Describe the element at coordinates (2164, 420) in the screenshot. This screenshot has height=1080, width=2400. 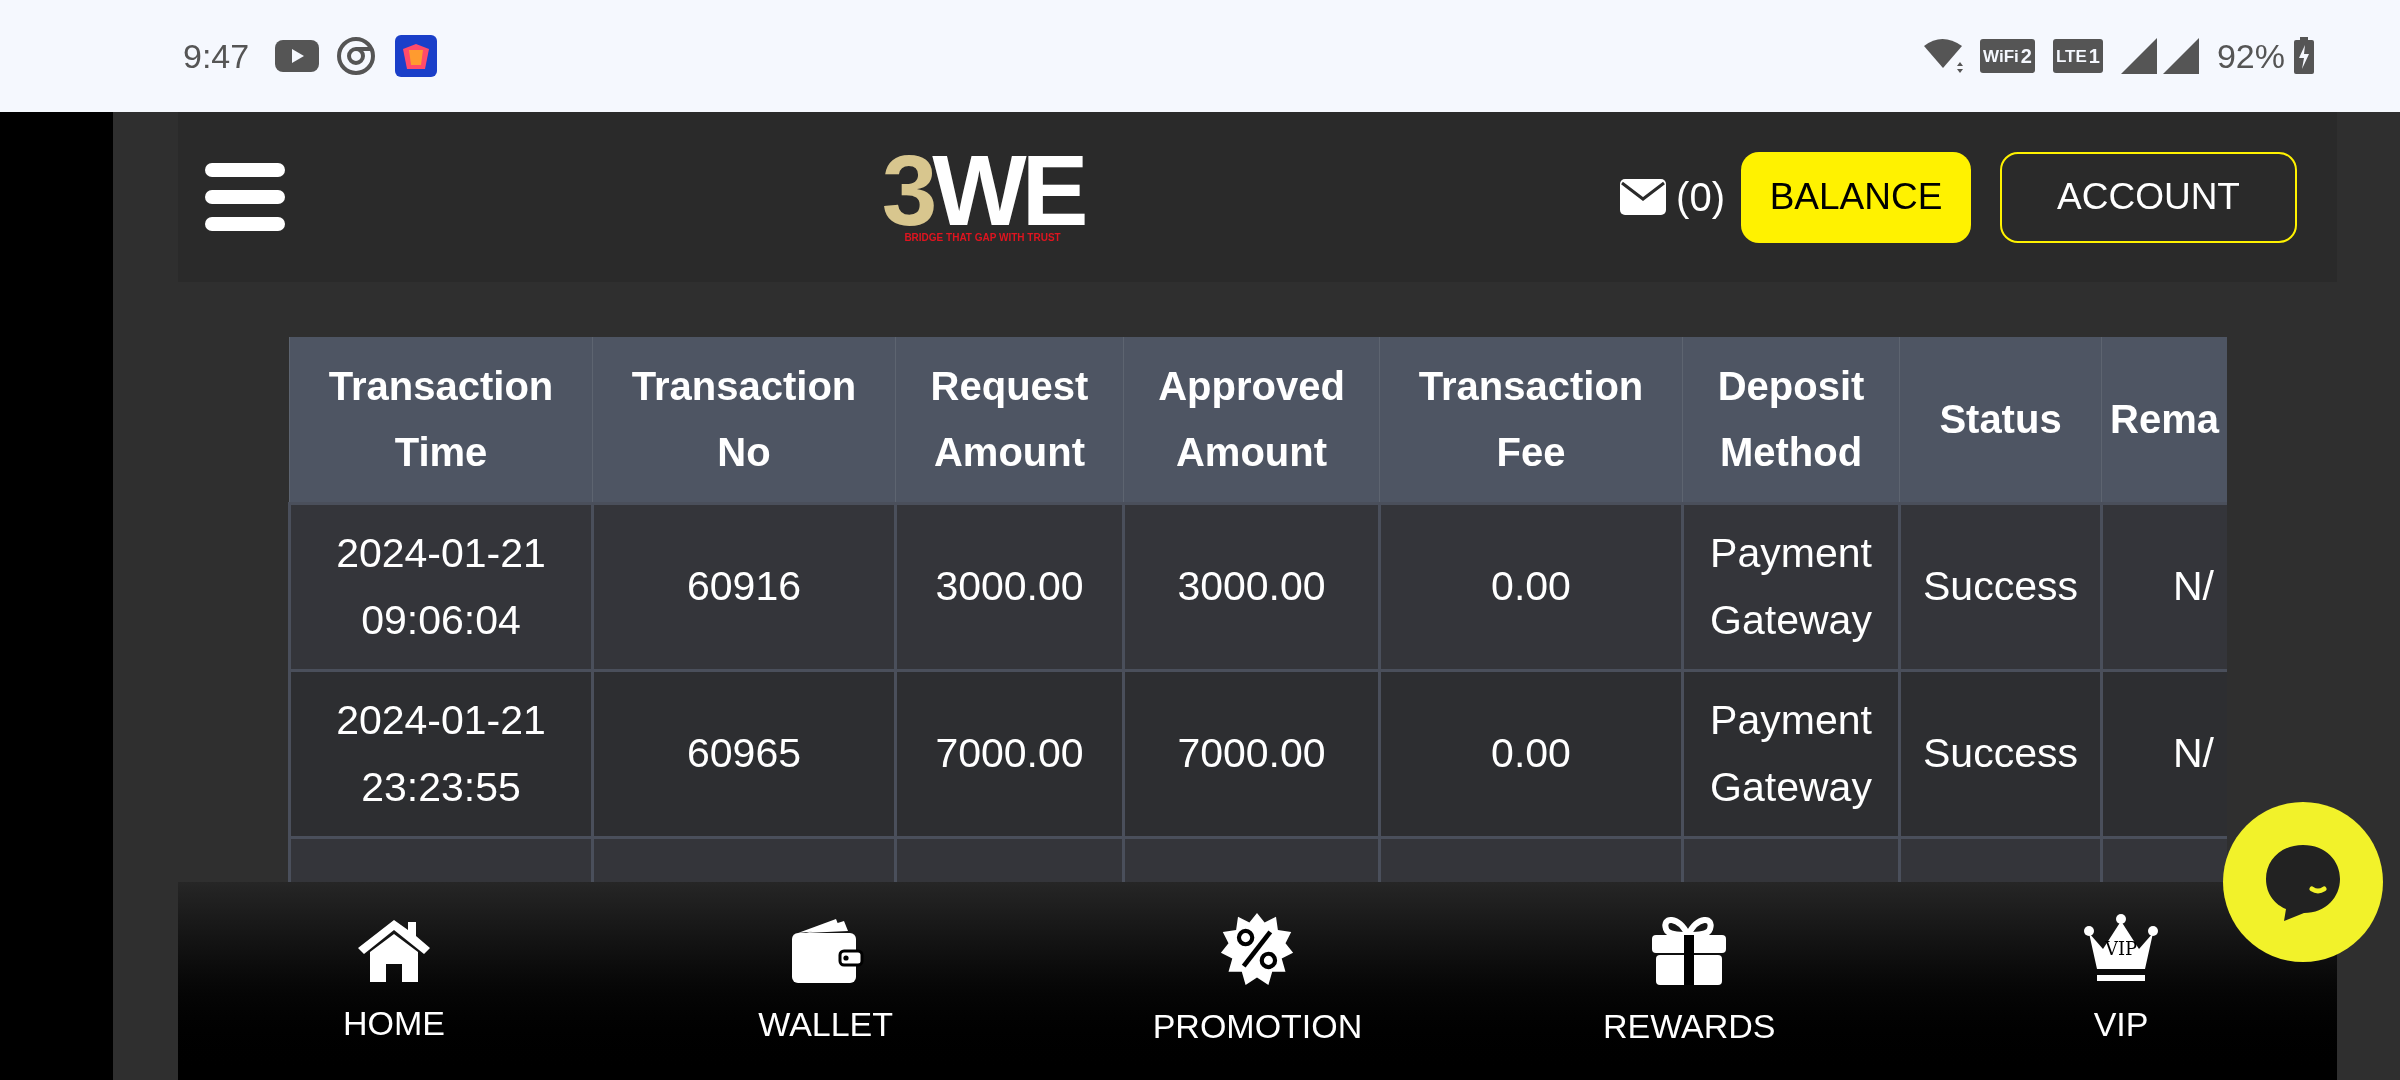
I see `column-header: Rema` at that location.